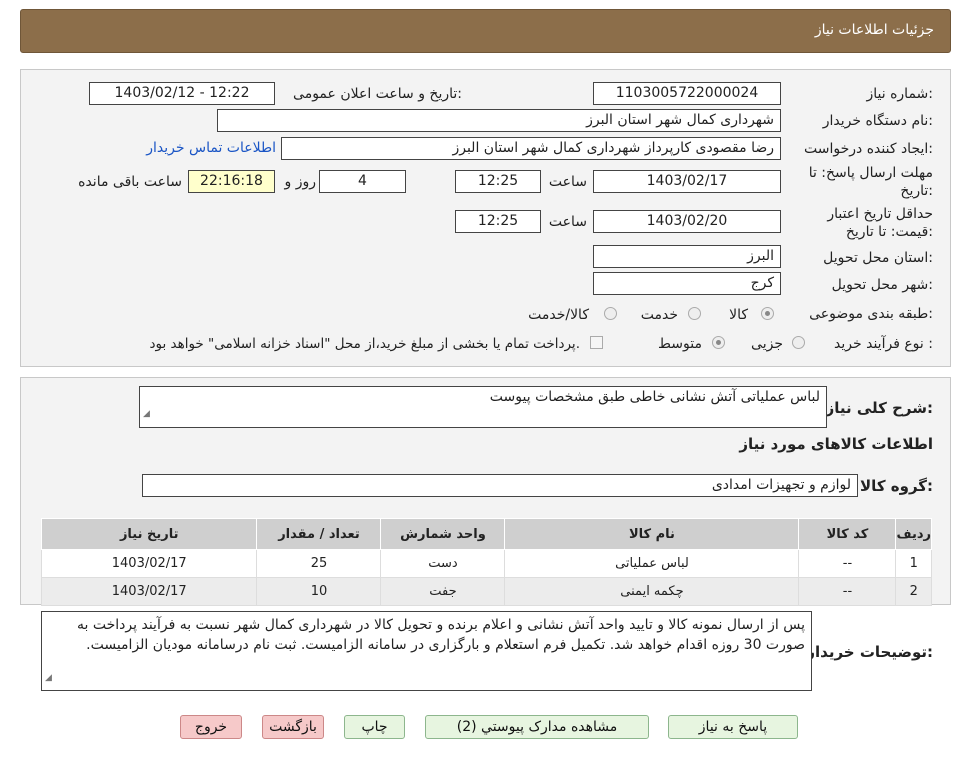 This screenshot has height=759, width=953. What do you see at coordinates (767, 313) in the screenshot?
I see `category-radio-goods` at bounding box center [767, 313].